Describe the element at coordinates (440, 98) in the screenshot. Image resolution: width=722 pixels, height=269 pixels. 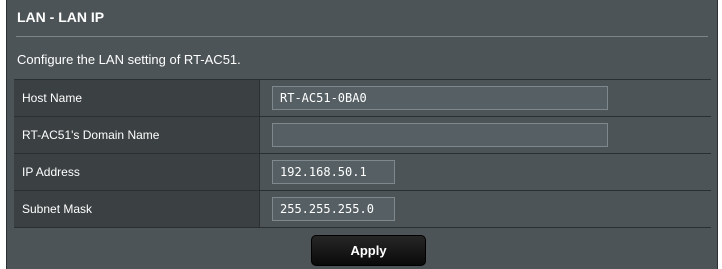
I see `host-name-input` at that location.